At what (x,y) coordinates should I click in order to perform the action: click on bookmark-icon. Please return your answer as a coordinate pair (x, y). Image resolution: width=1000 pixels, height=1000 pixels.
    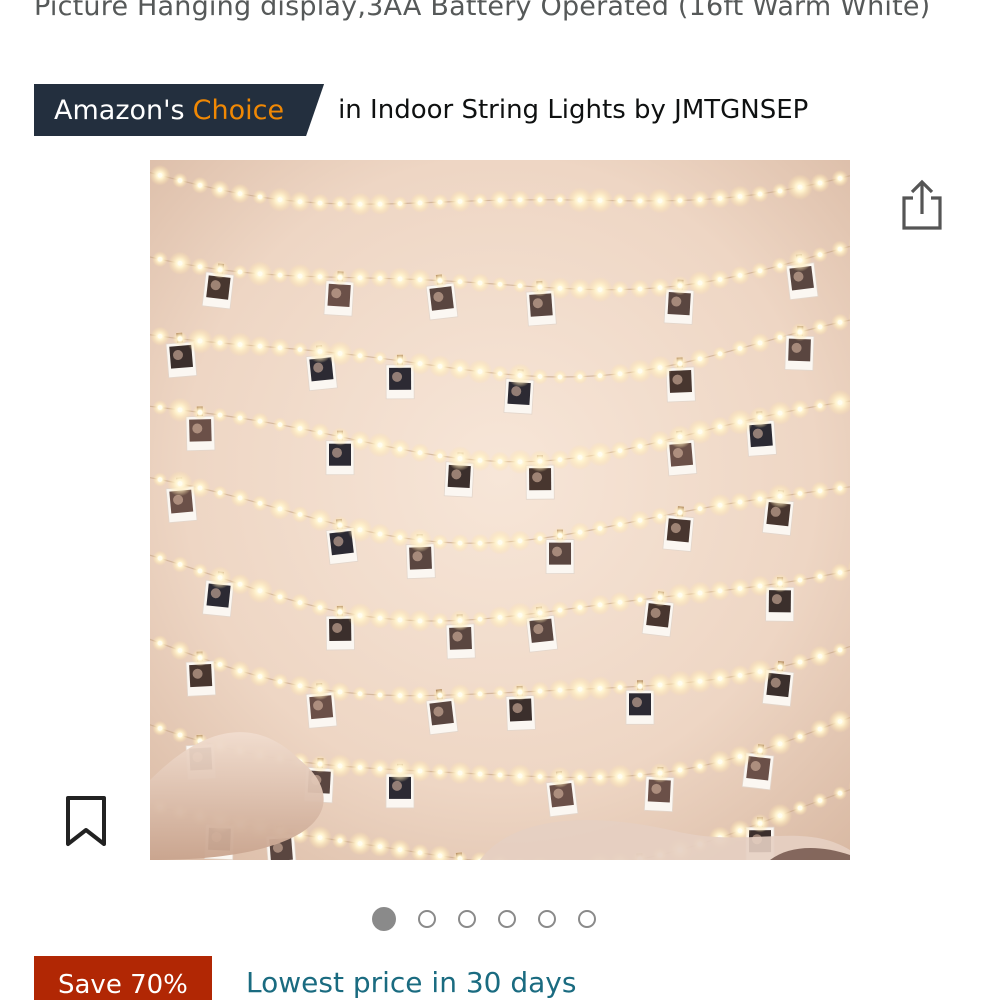
    Looking at the image, I should click on (86, 822).